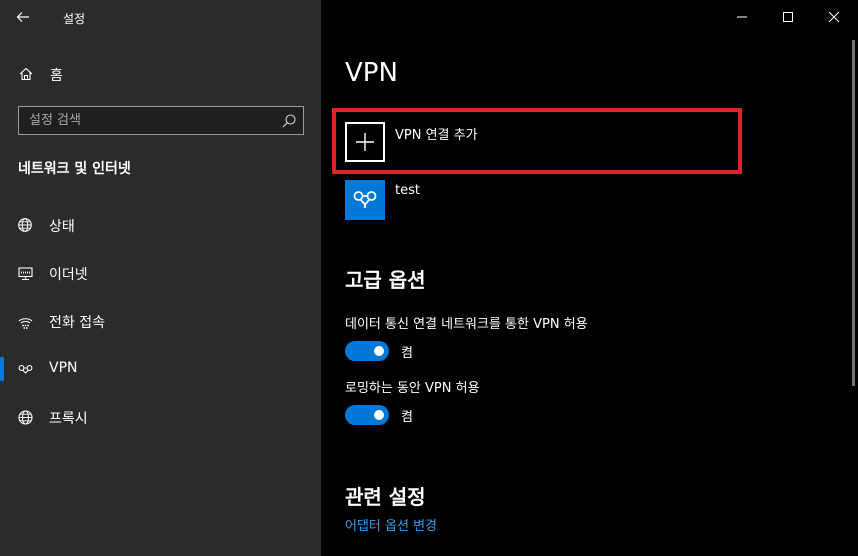  I want to click on back-button, so click(23, 17).